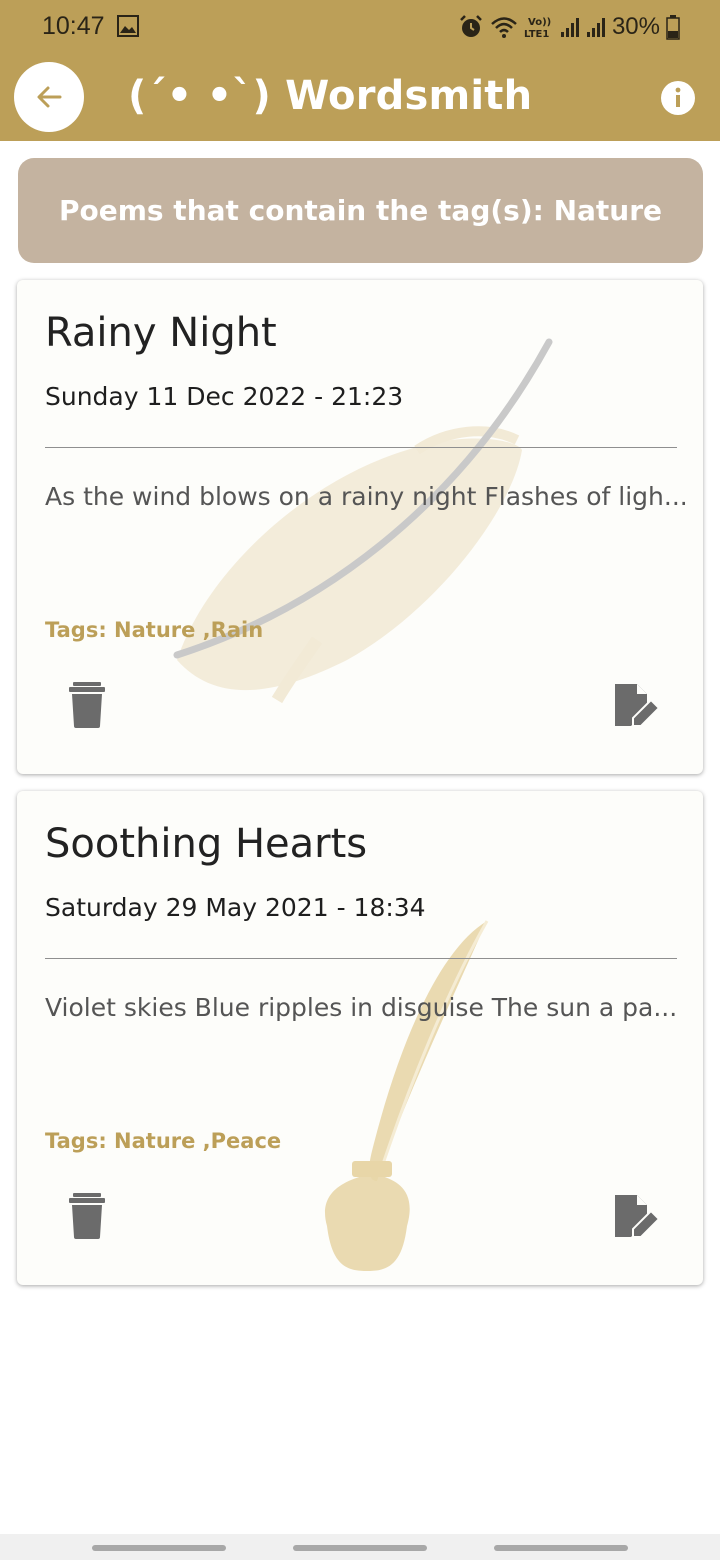 The image size is (720, 1560). I want to click on nav-back-handle, so click(561, 1548).